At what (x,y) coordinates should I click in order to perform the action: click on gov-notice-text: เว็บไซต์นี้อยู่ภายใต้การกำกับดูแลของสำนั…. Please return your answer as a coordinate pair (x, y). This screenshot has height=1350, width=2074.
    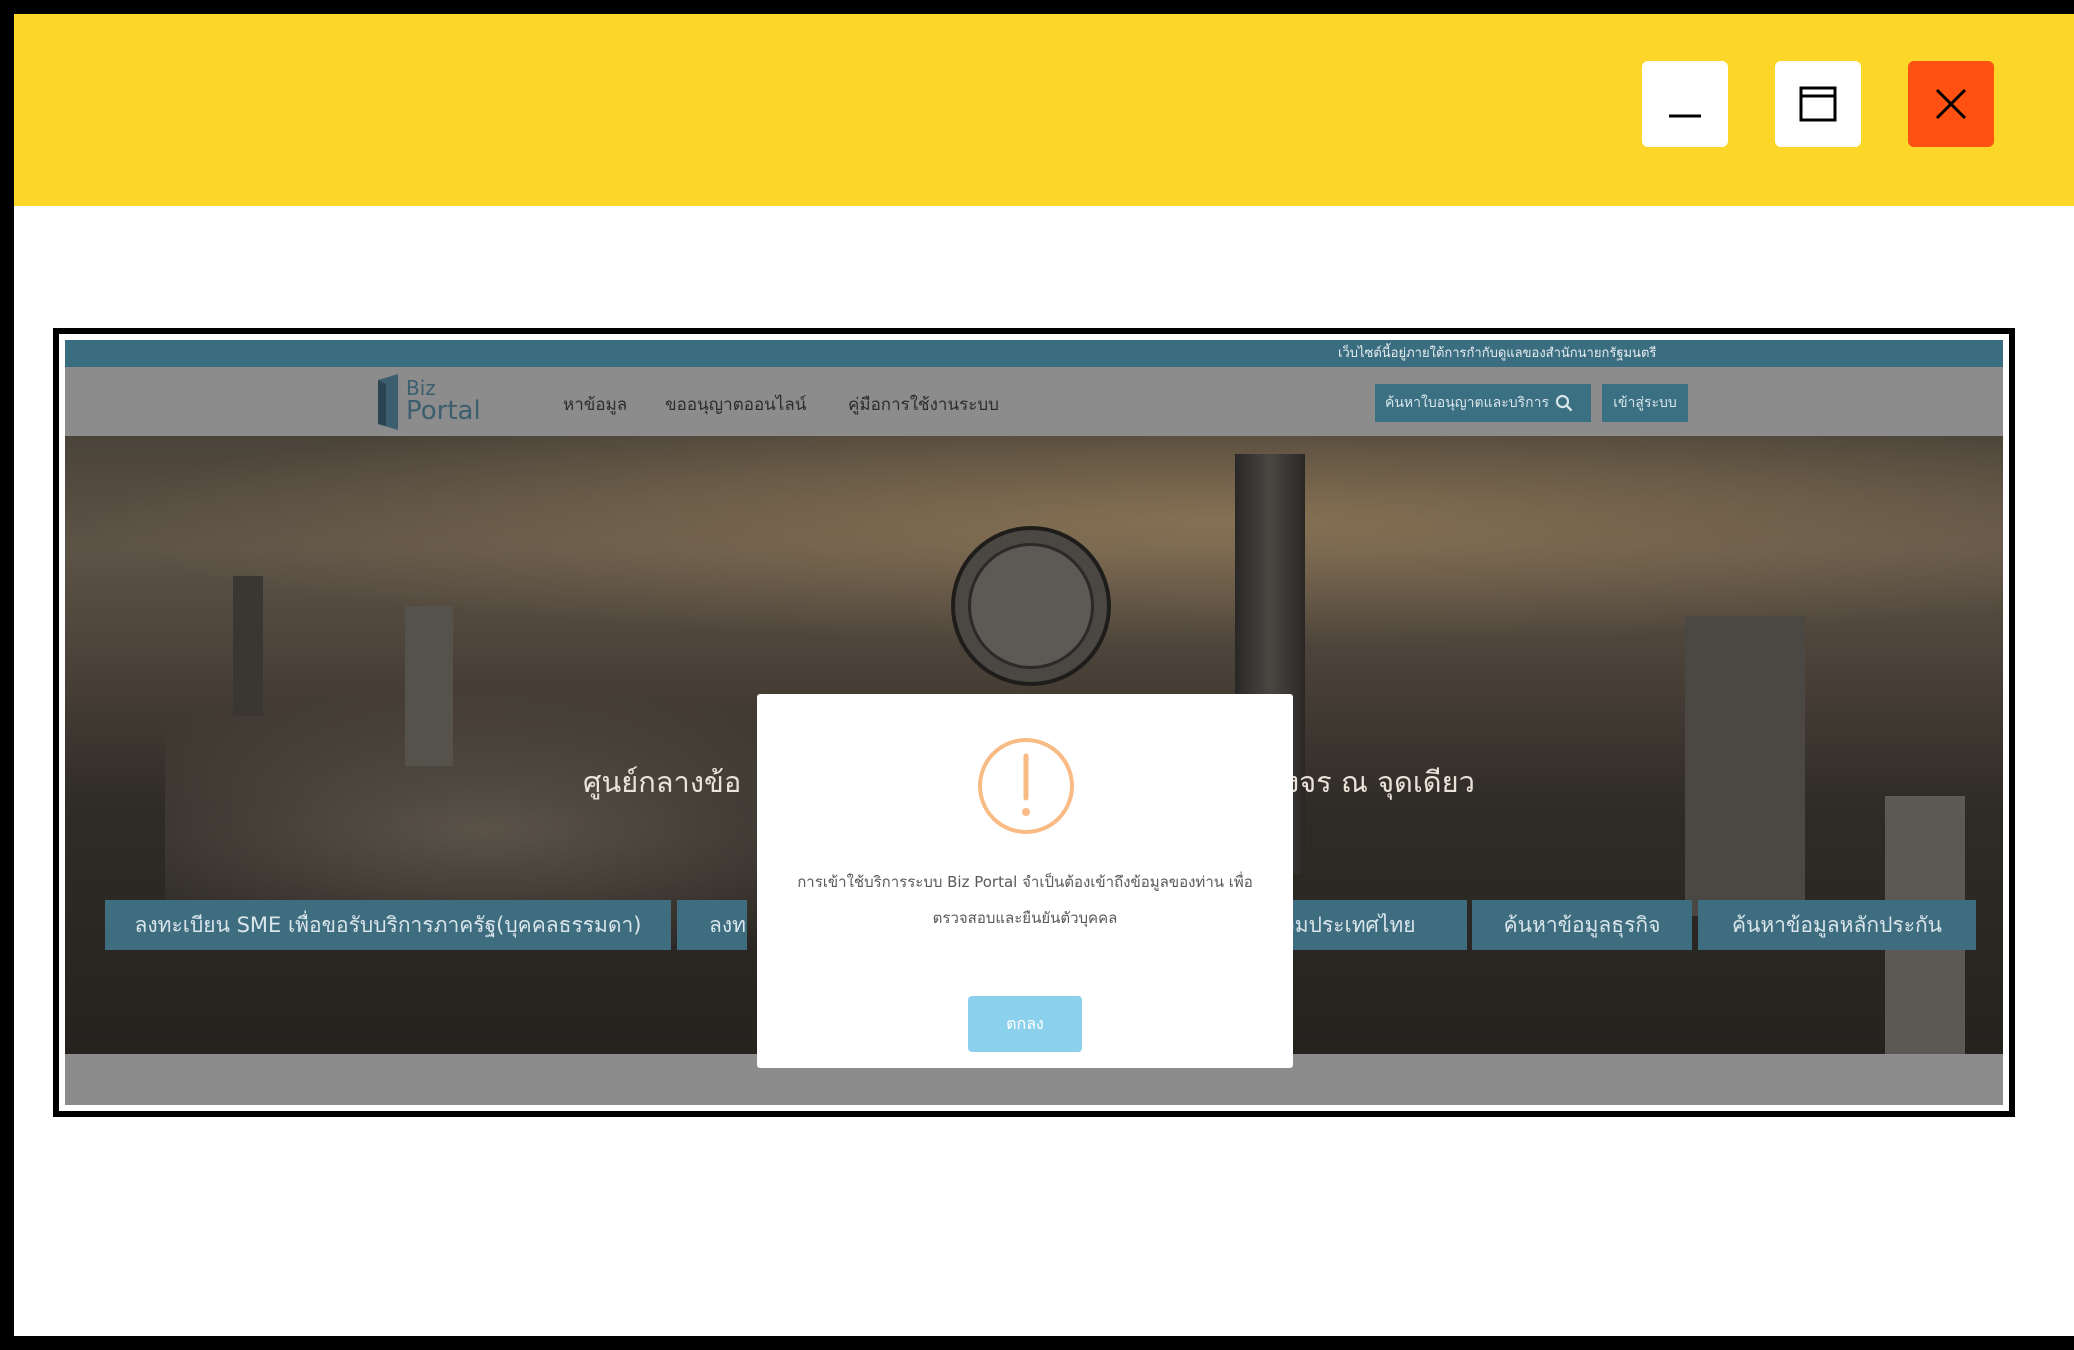
    Looking at the image, I should click on (1497, 353).